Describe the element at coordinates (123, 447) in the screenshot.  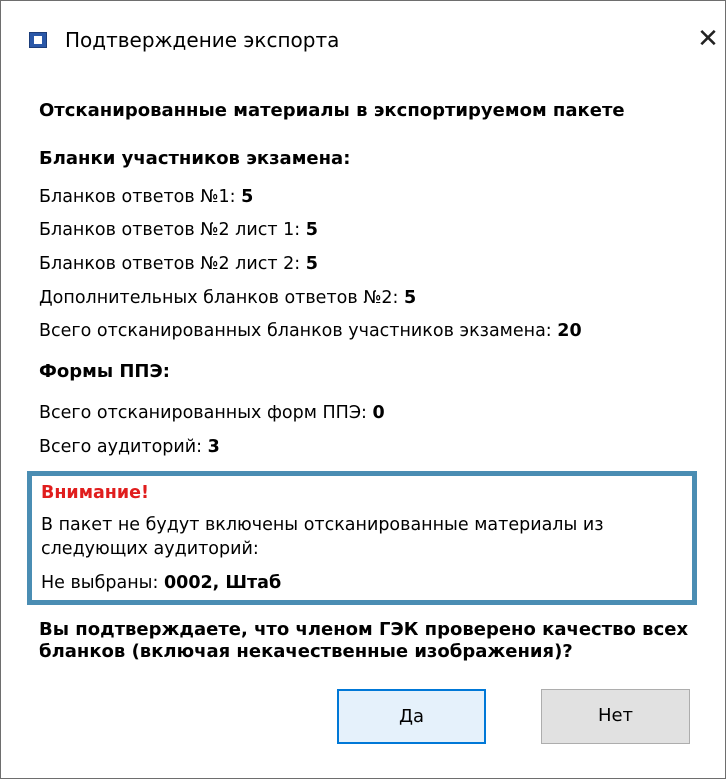
I see `stat-label: Всего аудиторий:` at that location.